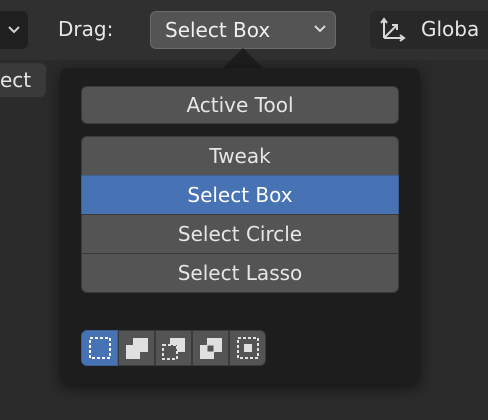  Describe the element at coordinates (450, 29) in the screenshot. I see `orientation-label: Globa` at that location.